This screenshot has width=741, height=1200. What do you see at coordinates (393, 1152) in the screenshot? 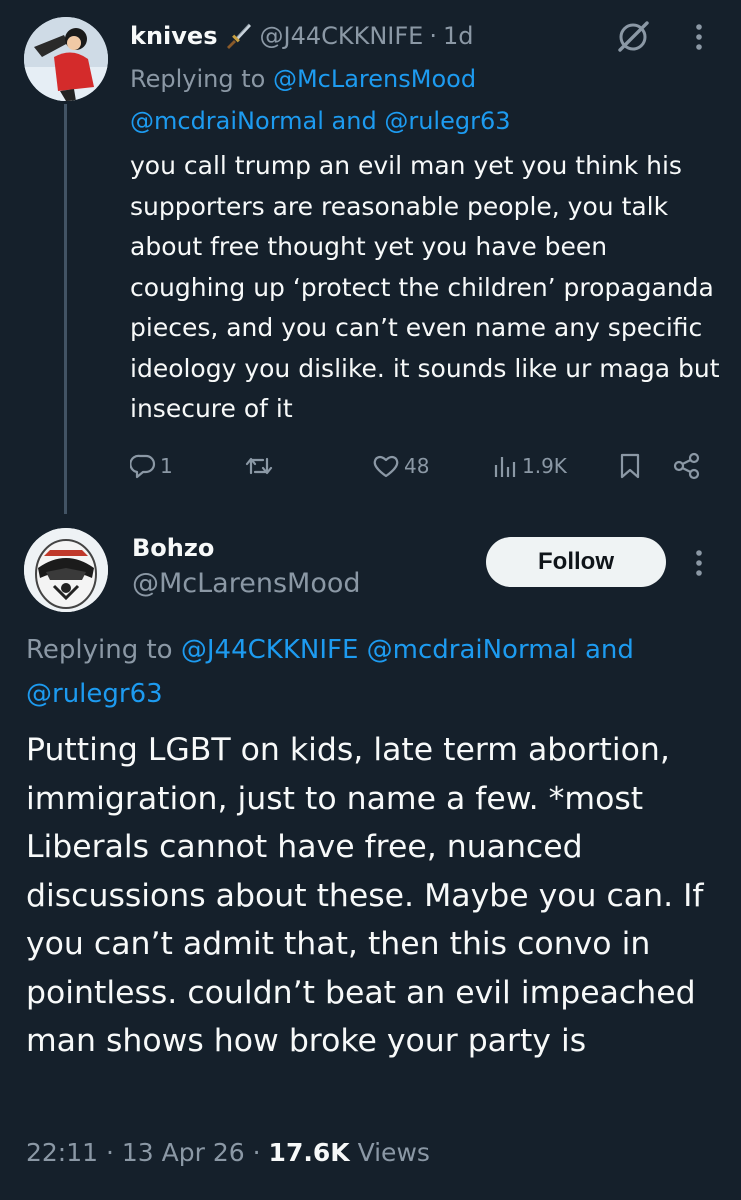
I see `views-label: Views` at bounding box center [393, 1152].